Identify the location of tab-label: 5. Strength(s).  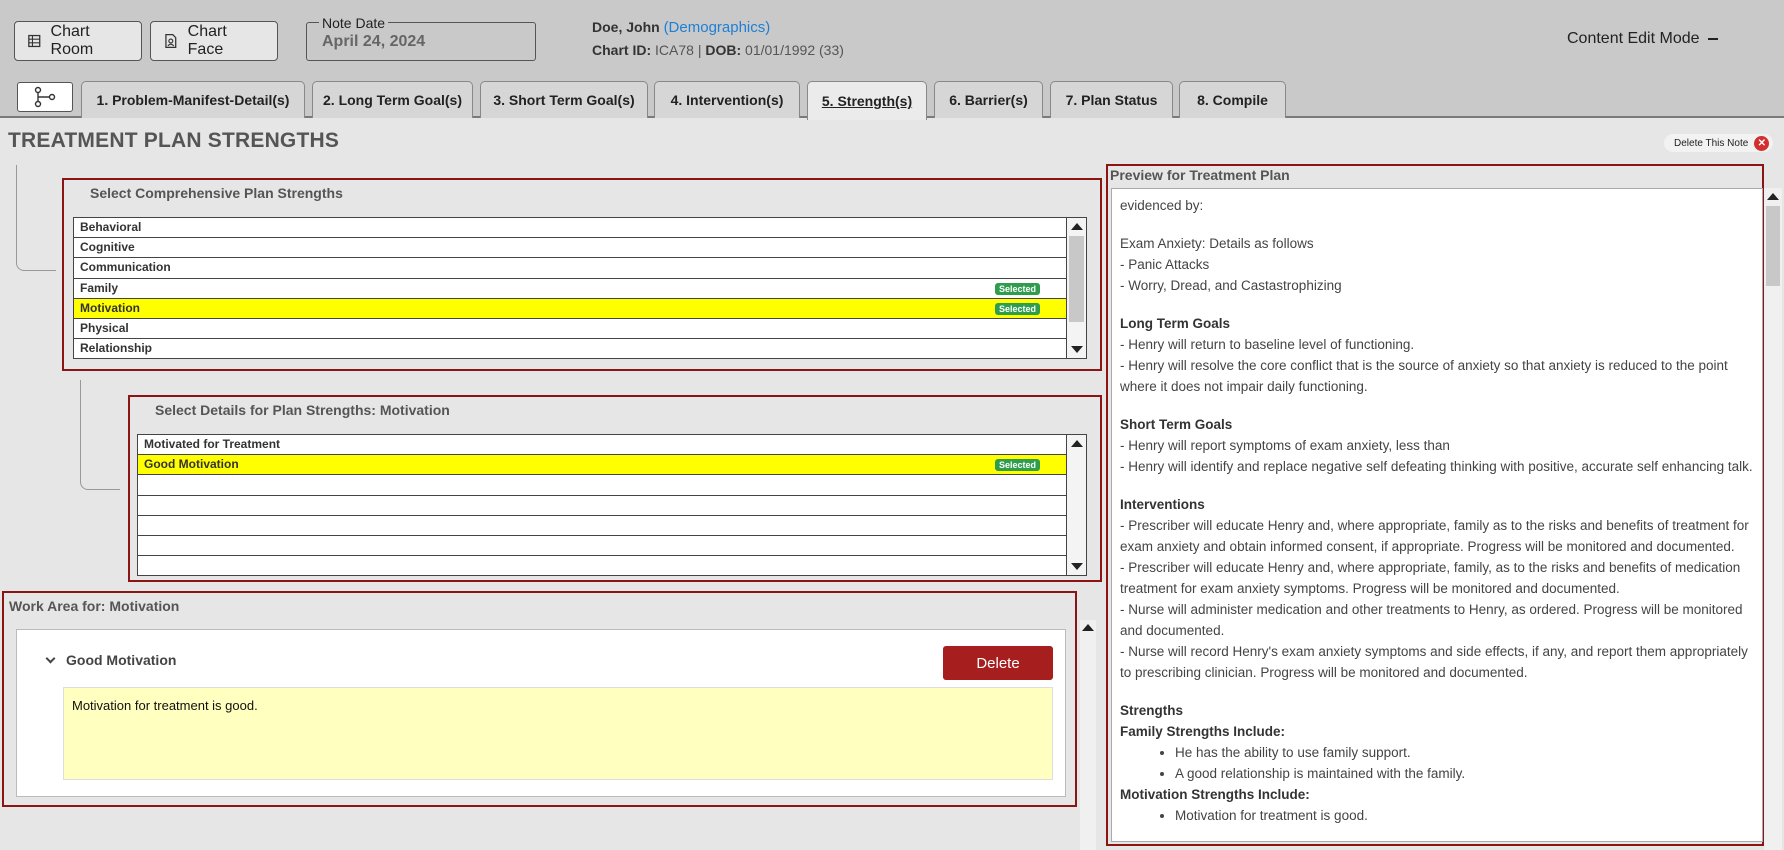
(867, 101).